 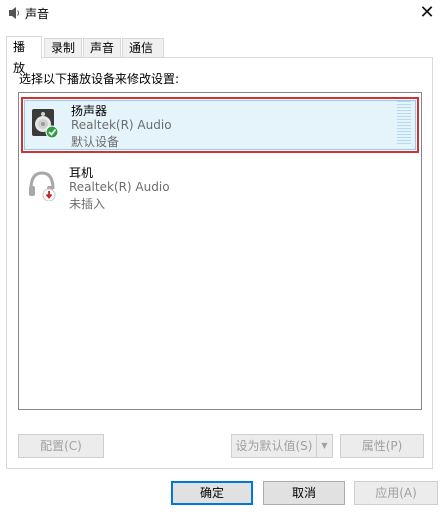 I want to click on properties-button: 属性(P), so click(x=382, y=446).